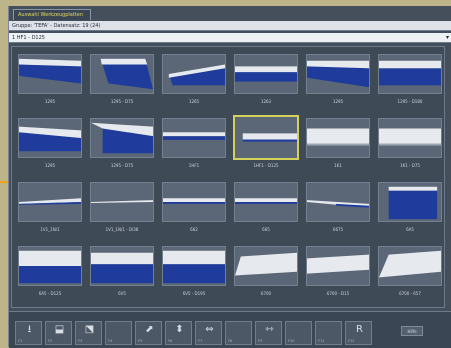  I want to click on dropdown-arrow-icon: ▾, so click(447, 38).